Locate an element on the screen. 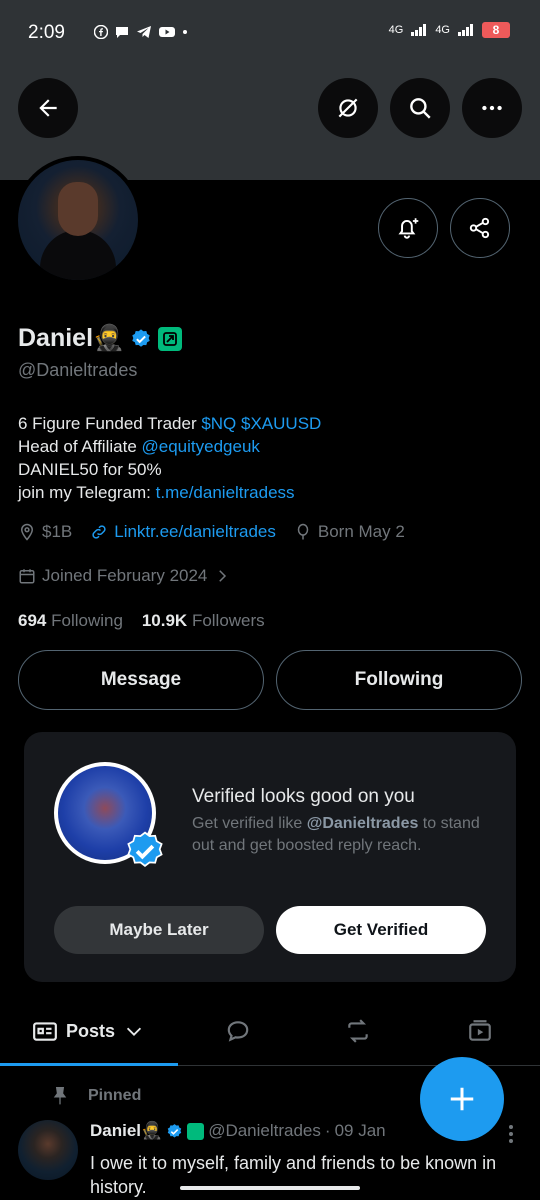 The height and width of the screenshot is (1200, 540). bio-line1-text: 6 Figure Funded Trader is located at coordinates (110, 423).